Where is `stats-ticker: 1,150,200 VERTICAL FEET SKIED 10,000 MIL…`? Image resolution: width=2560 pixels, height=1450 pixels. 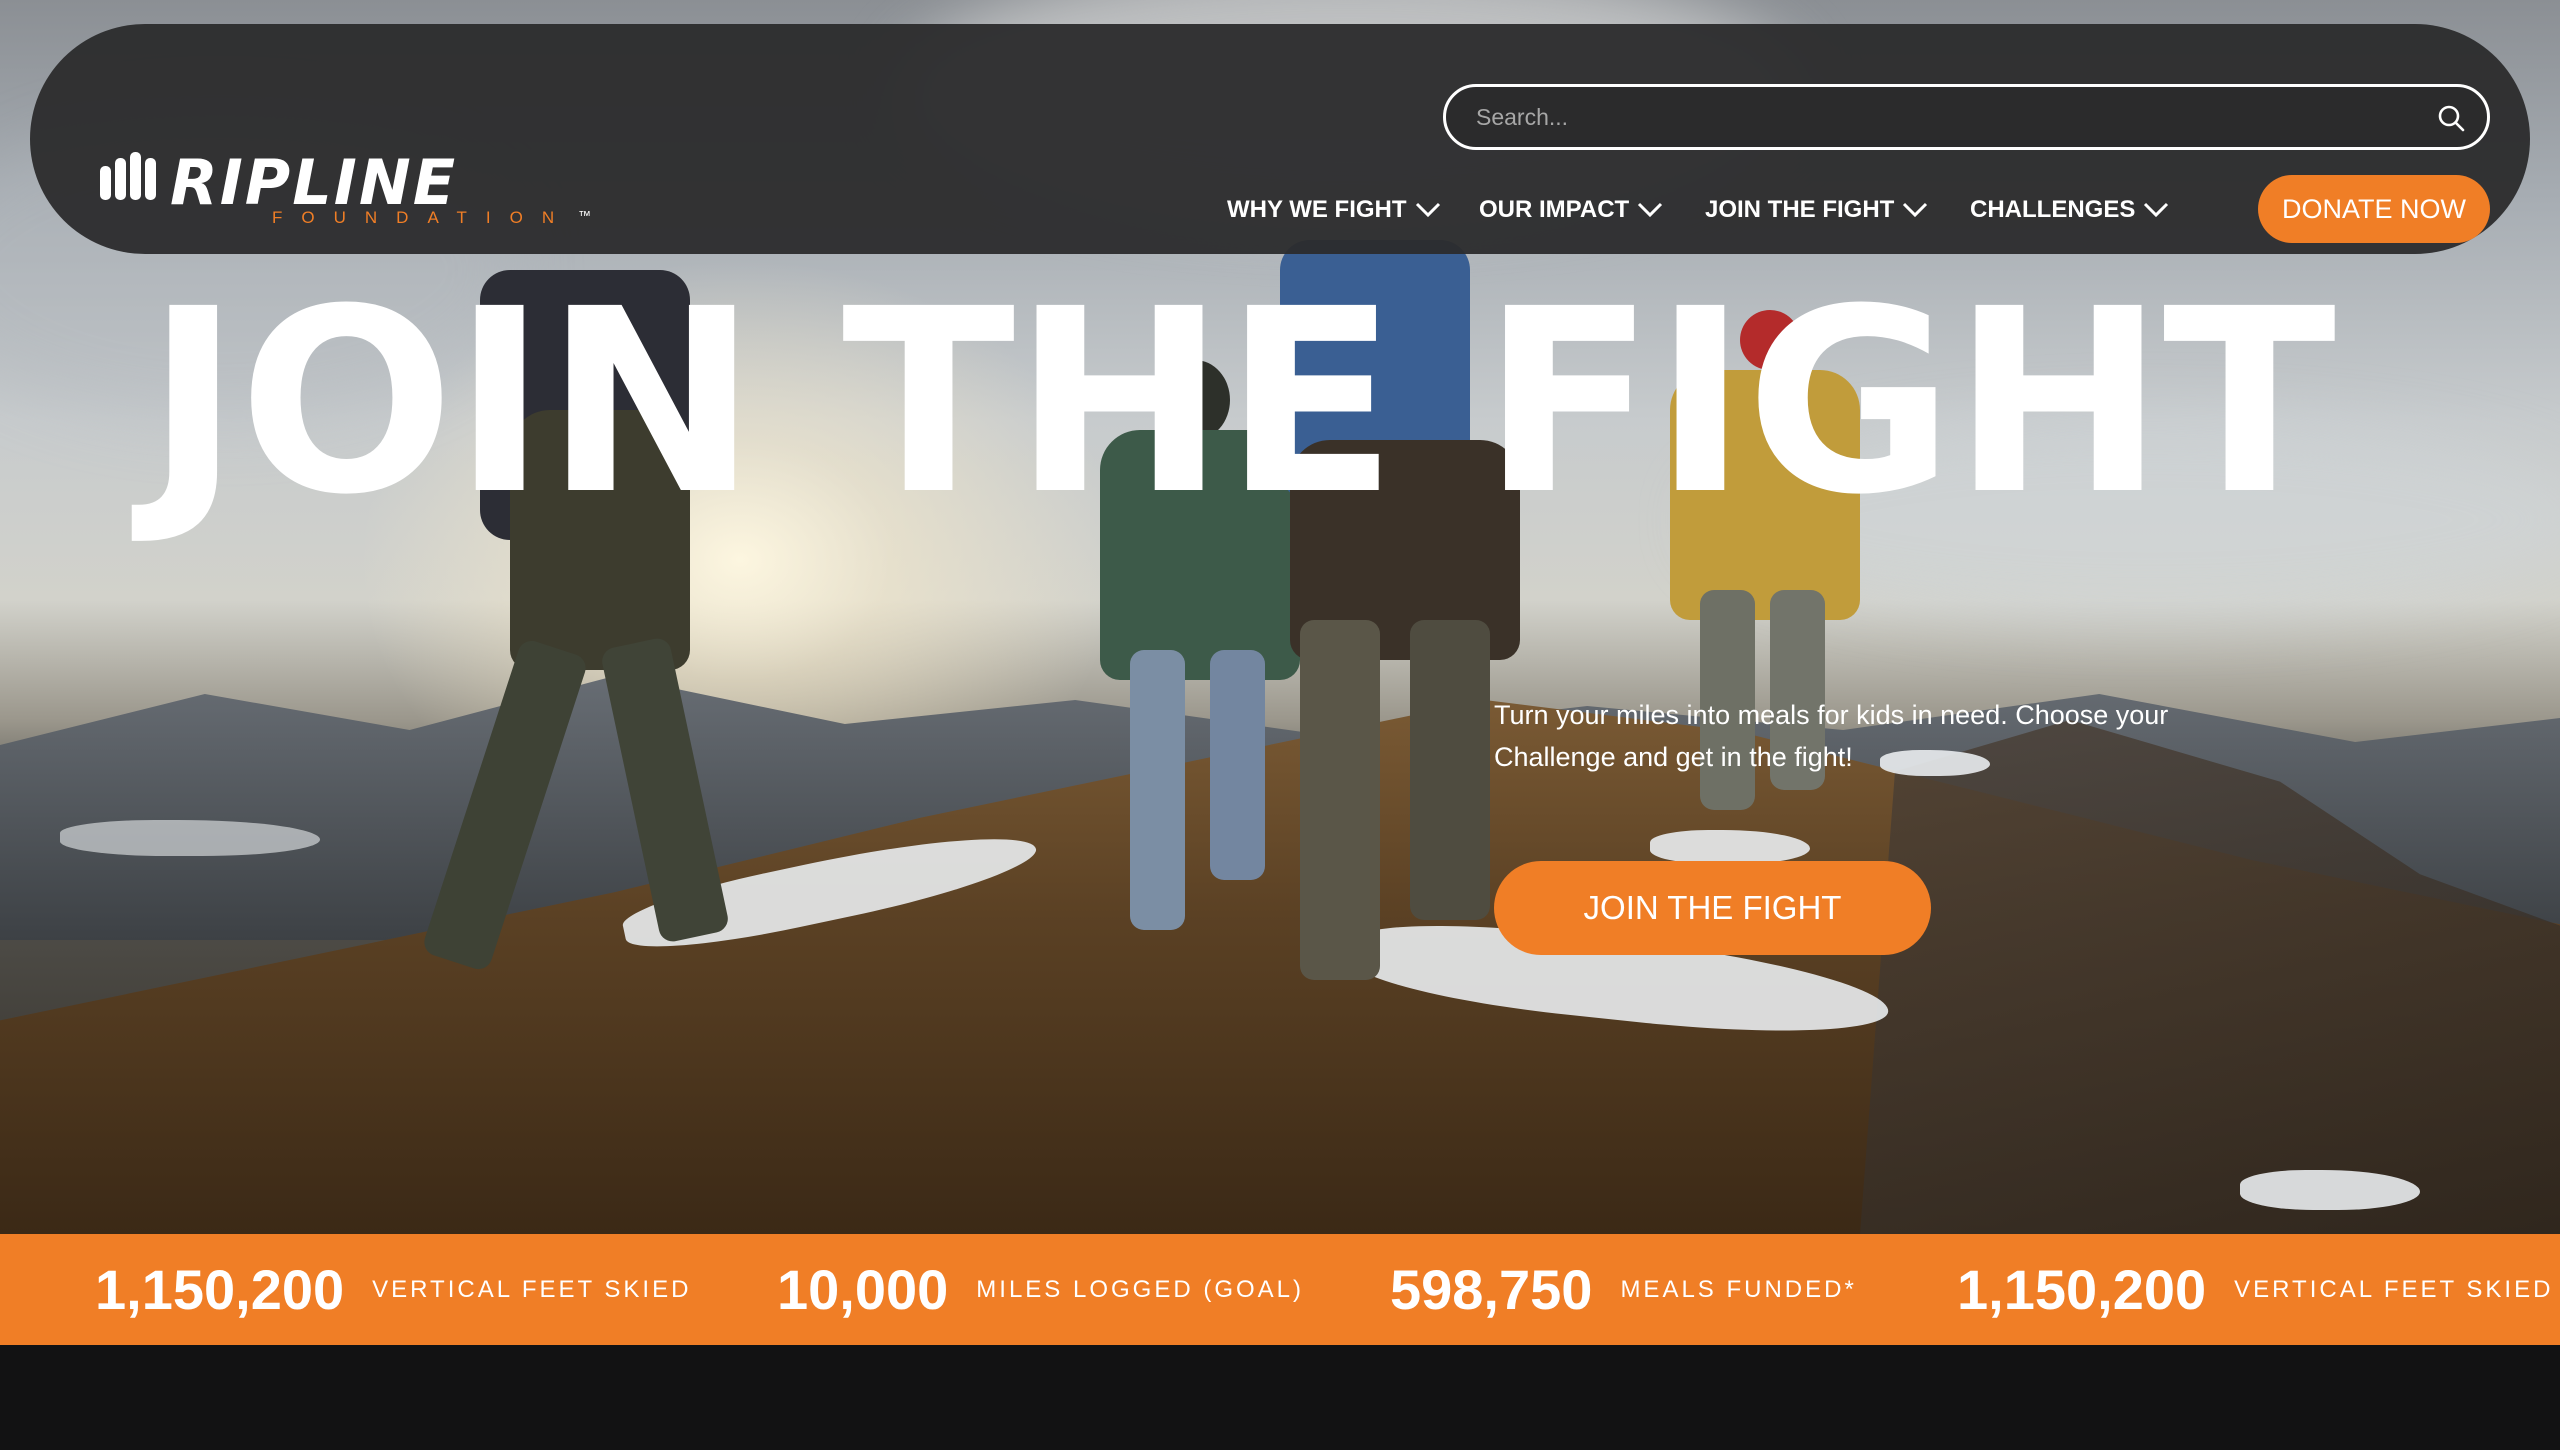 stats-ticker: 1,150,200 VERTICAL FEET SKIED 10,000 MIL… is located at coordinates (1280, 1289).